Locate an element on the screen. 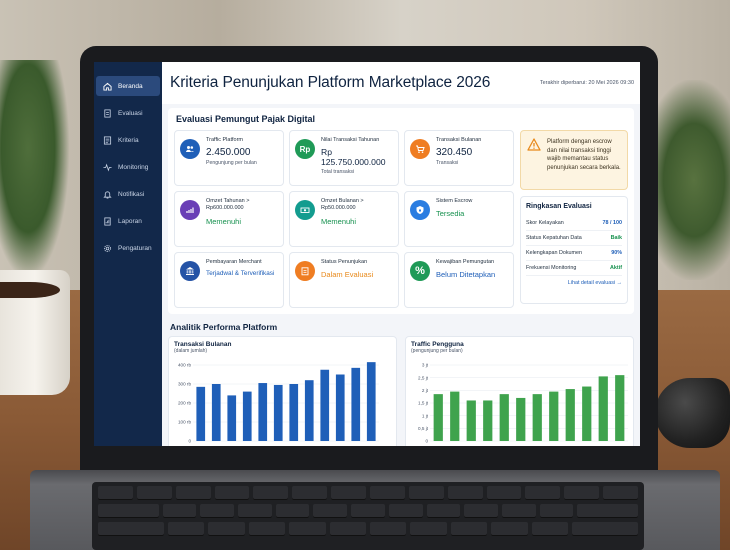 This screenshot has width=730, height=550. money-icon is located at coordinates (305, 210).